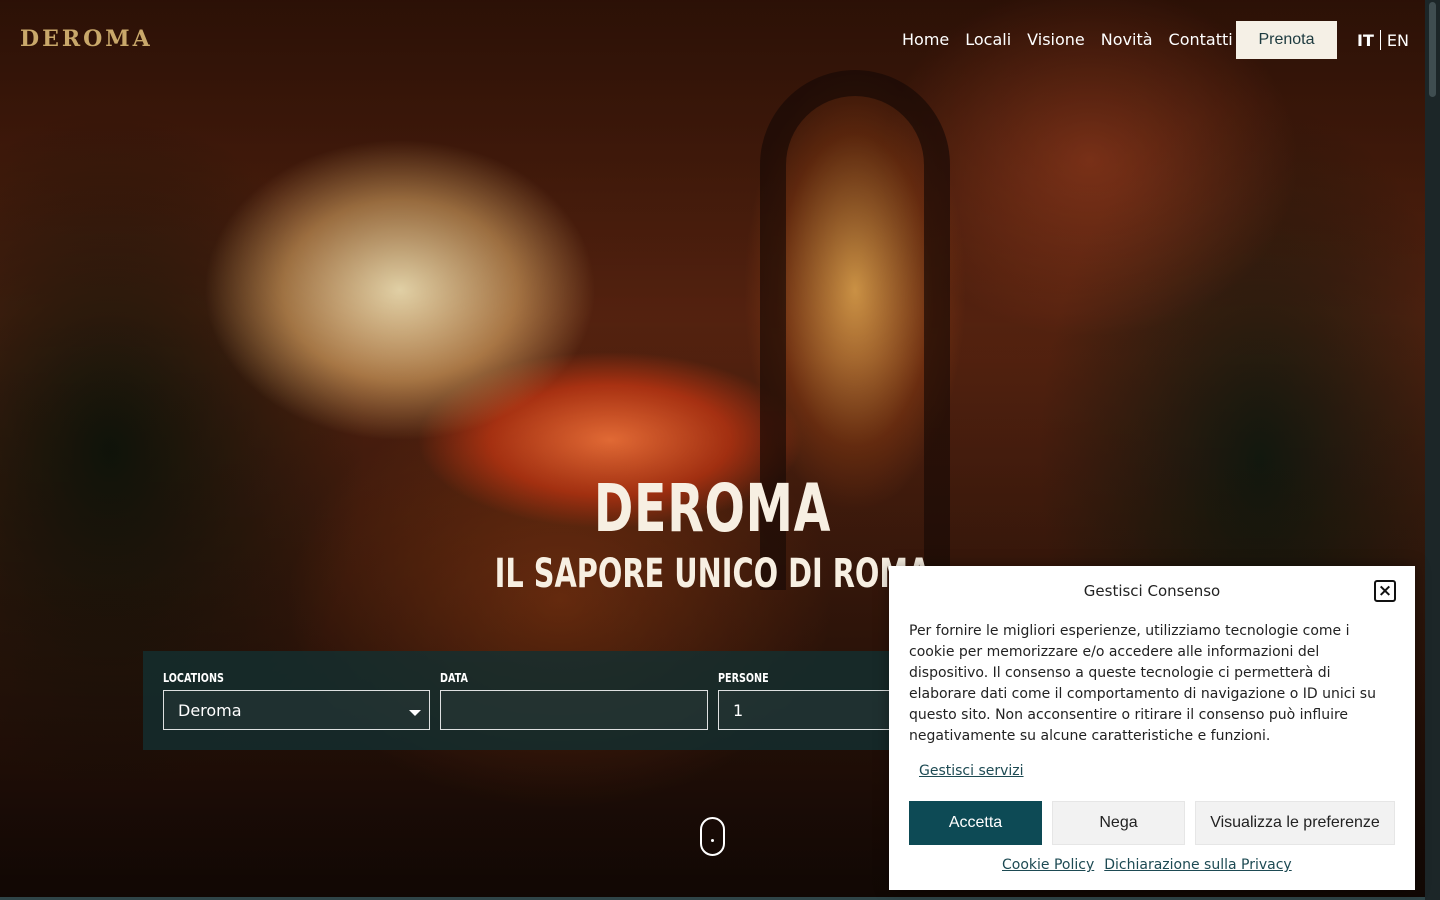 The width and height of the screenshot is (1440, 900). I want to click on persone-label: PERSONE, so click(743, 678).